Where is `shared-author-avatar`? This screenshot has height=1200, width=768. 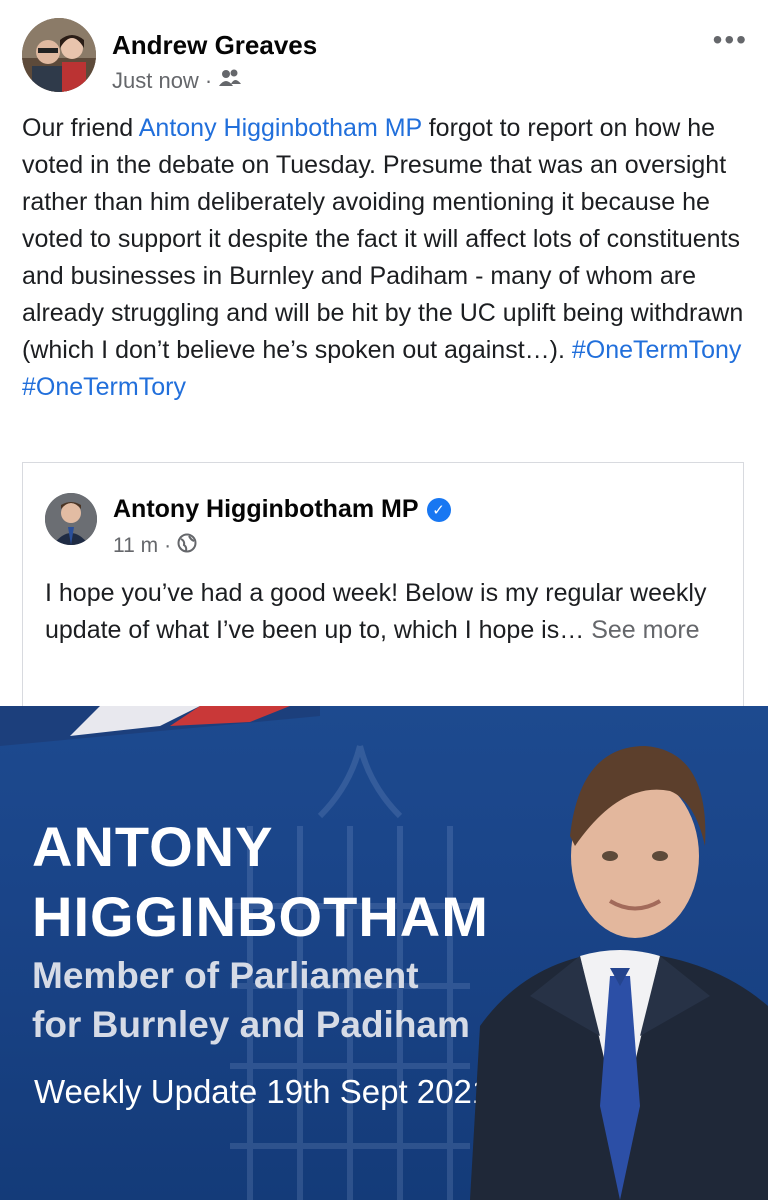
shared-author-avatar is located at coordinates (71, 519).